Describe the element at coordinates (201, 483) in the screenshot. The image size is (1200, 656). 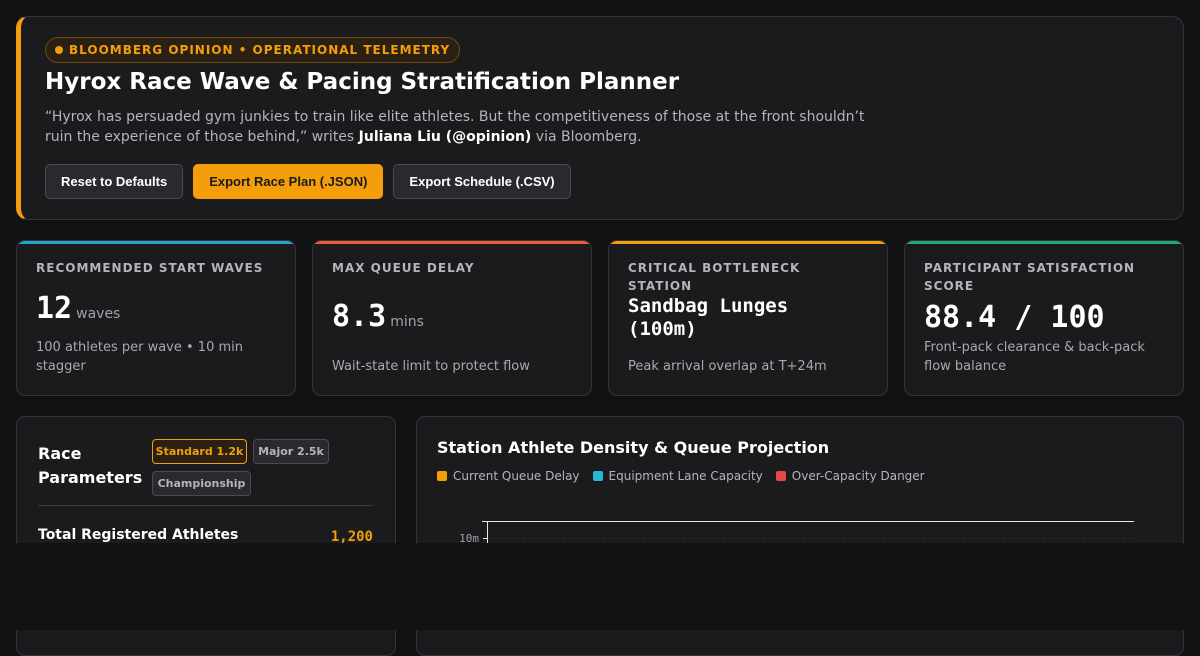
I see `preset-championship-button: Championship` at that location.